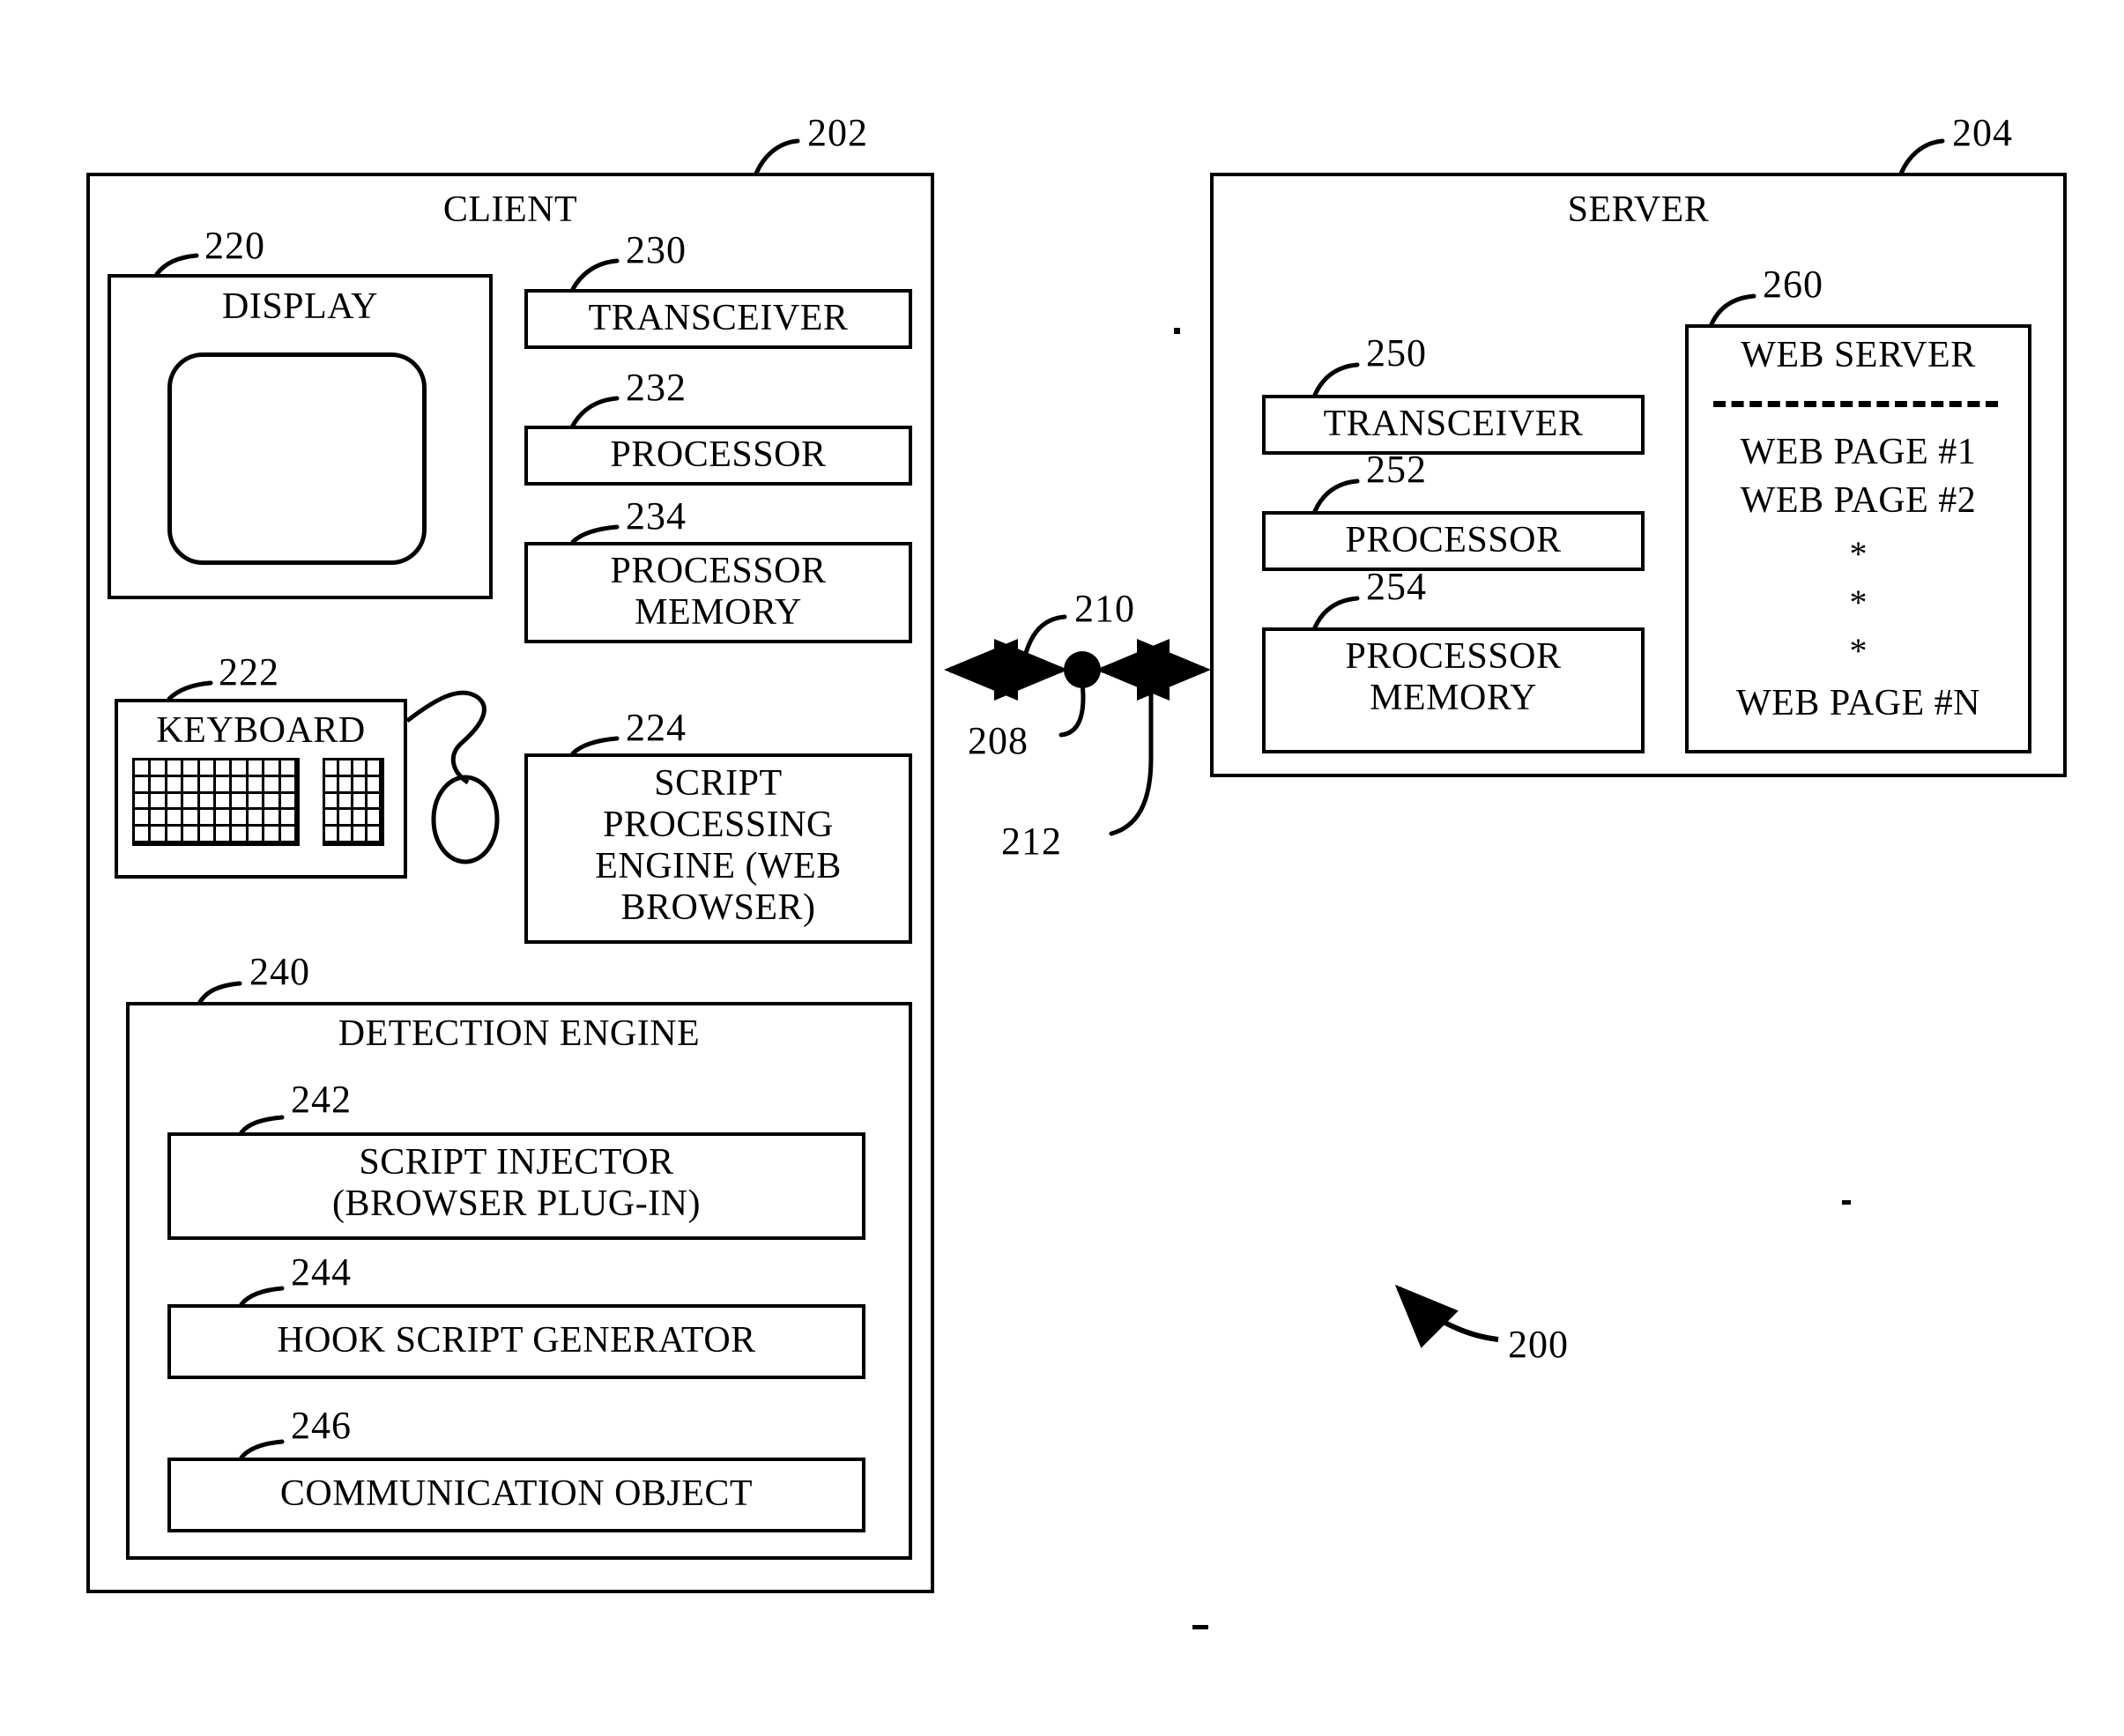 Image resolution: width=2124 pixels, height=1736 pixels. What do you see at coordinates (1855, 404) in the screenshot?
I see `web-server-divider` at bounding box center [1855, 404].